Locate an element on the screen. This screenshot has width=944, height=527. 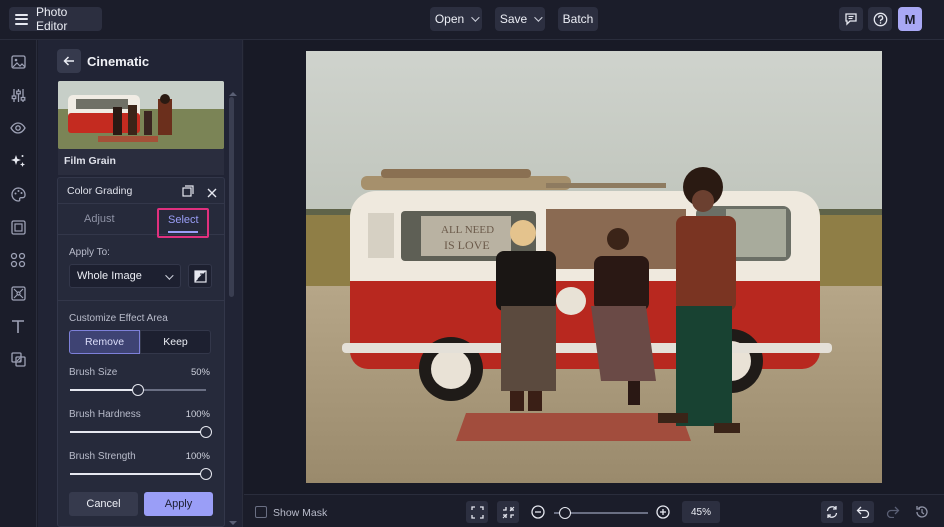
keep-label: Keep is located at coordinates (175, 342).